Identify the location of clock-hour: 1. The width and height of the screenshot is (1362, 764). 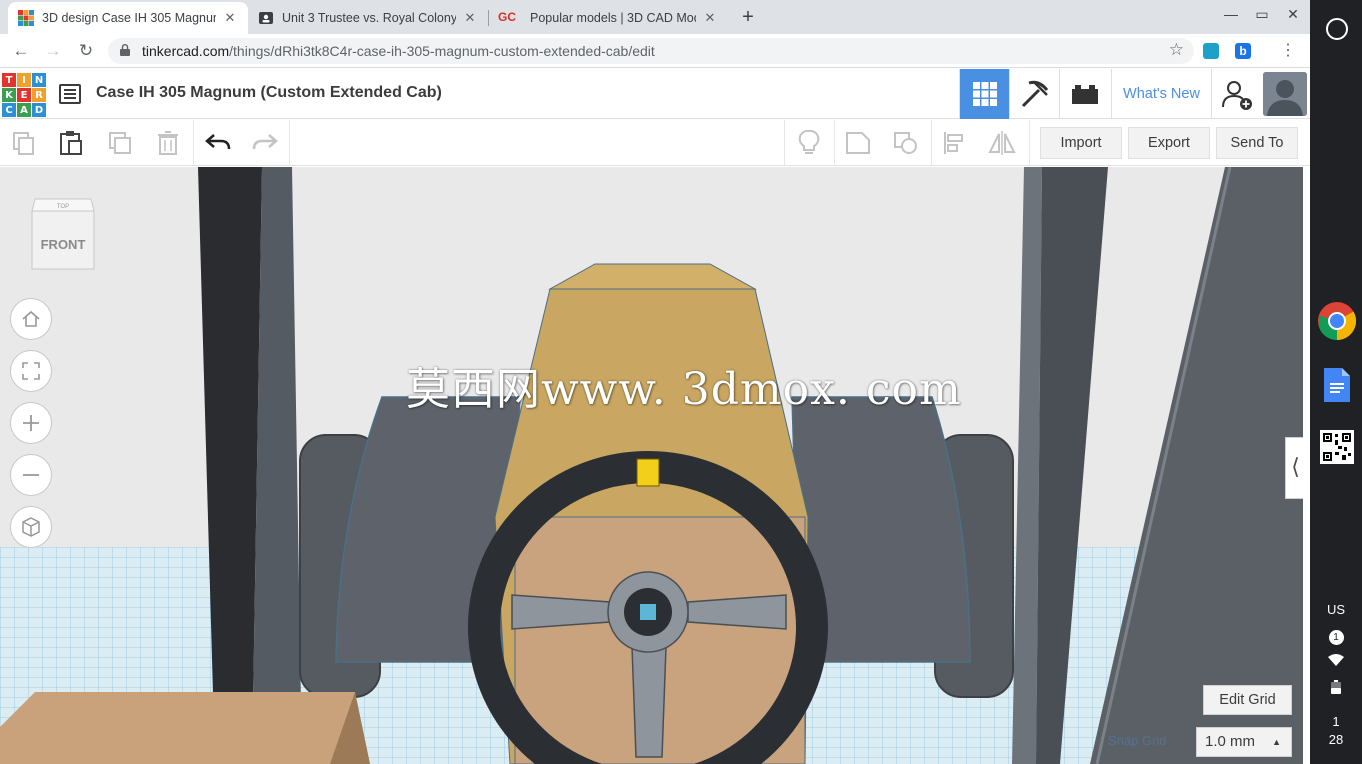
(1336, 721).